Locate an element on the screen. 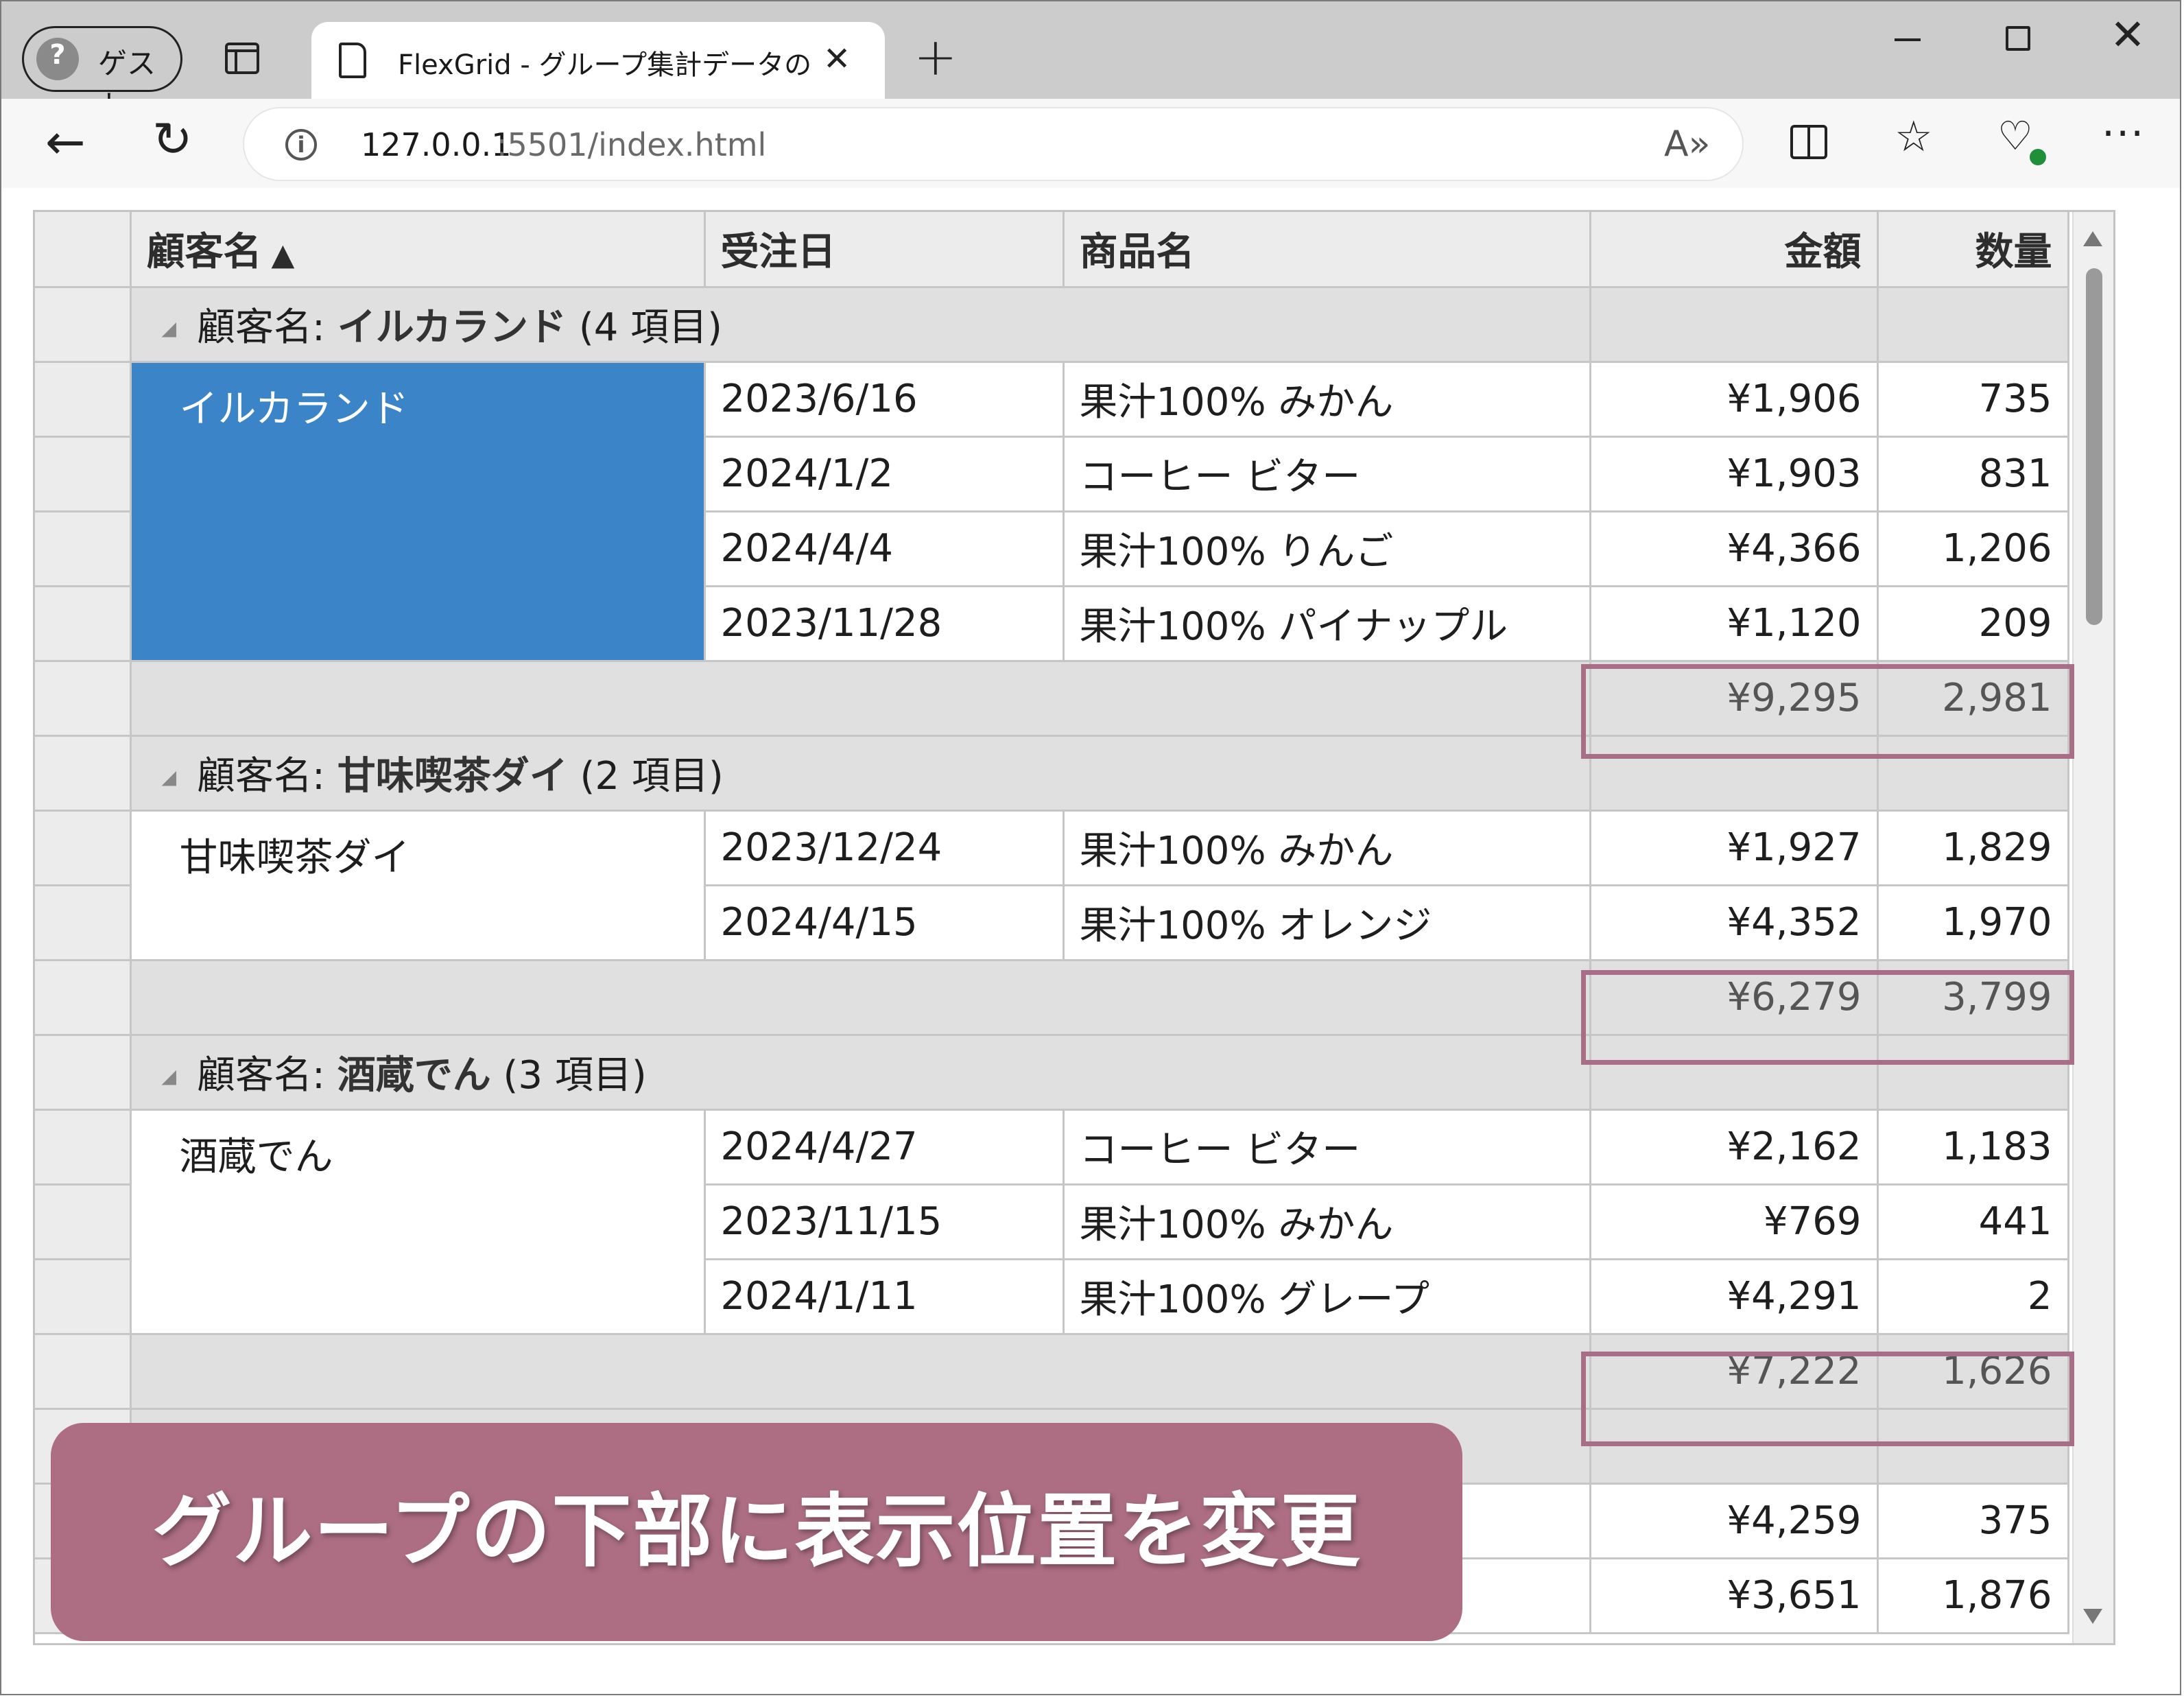 This screenshot has width=2184, height=1698. customer-cell: 酒蔵でん is located at coordinates (418, 1222).